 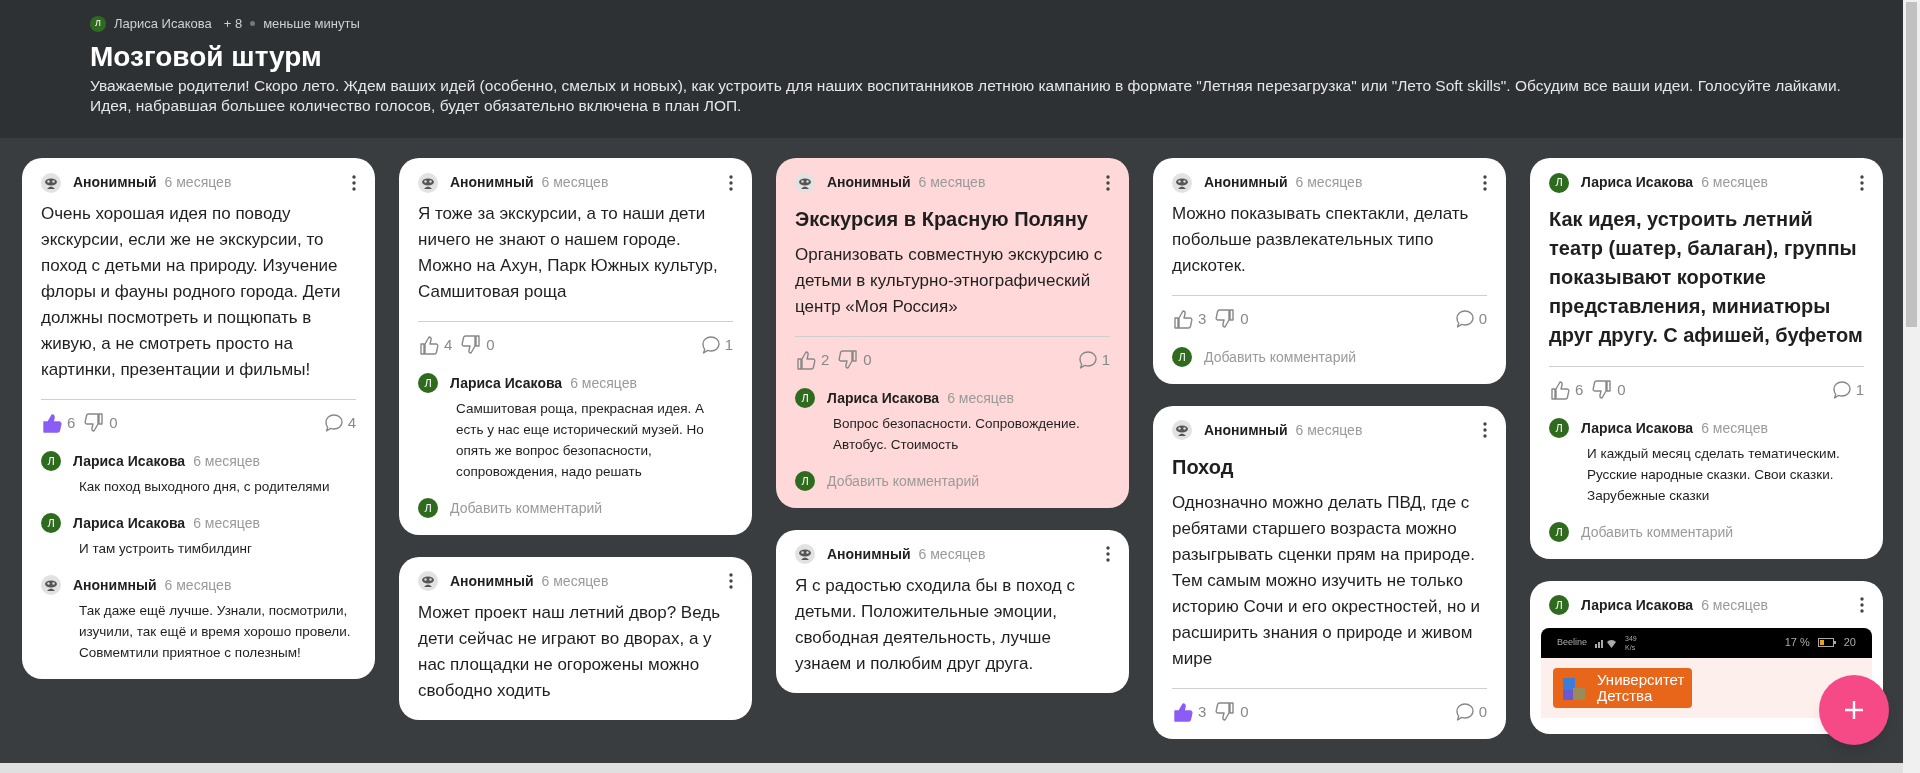 What do you see at coordinates (205, 486) in the screenshot?
I see `comment-text: Как поход выходного дня, с родителями` at bounding box center [205, 486].